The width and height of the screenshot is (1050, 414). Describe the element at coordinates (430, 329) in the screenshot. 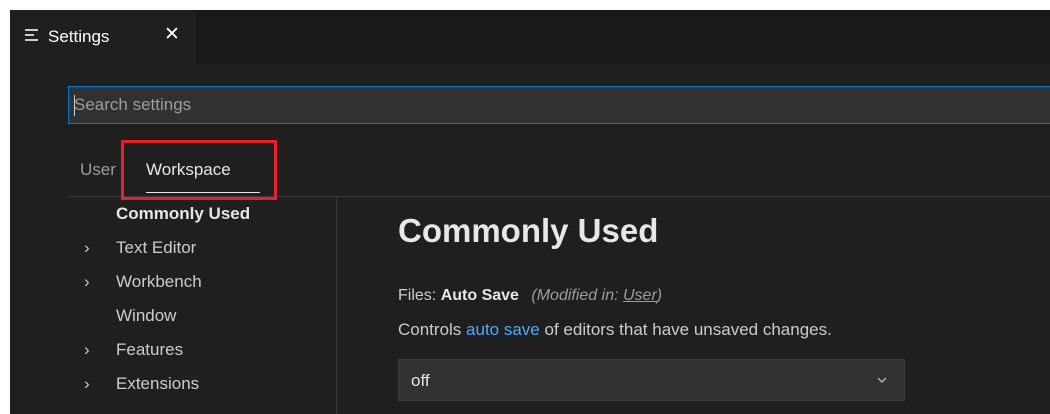

I see `desc-before: Controls` at that location.